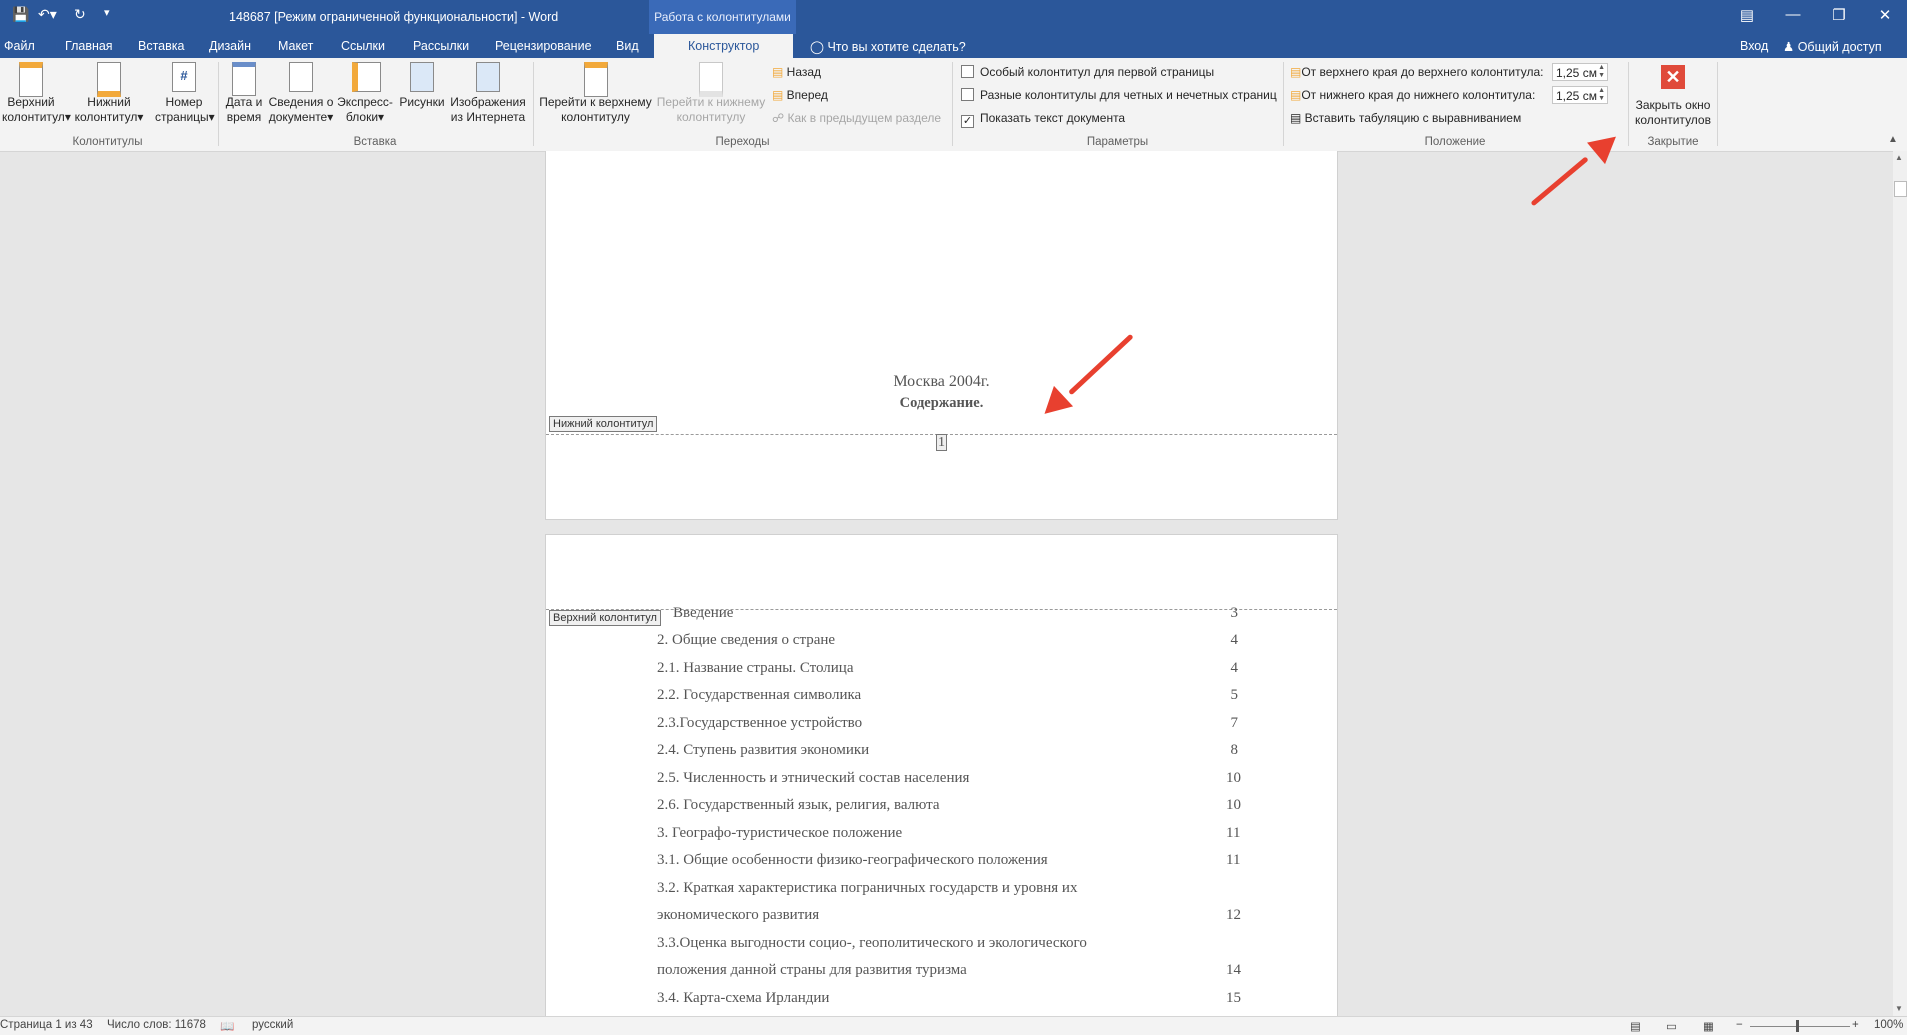 This screenshot has height=1035, width=1907. Describe the element at coordinates (301, 93) in the screenshot. I see `document-info-button: Сведения о документе▾` at that location.